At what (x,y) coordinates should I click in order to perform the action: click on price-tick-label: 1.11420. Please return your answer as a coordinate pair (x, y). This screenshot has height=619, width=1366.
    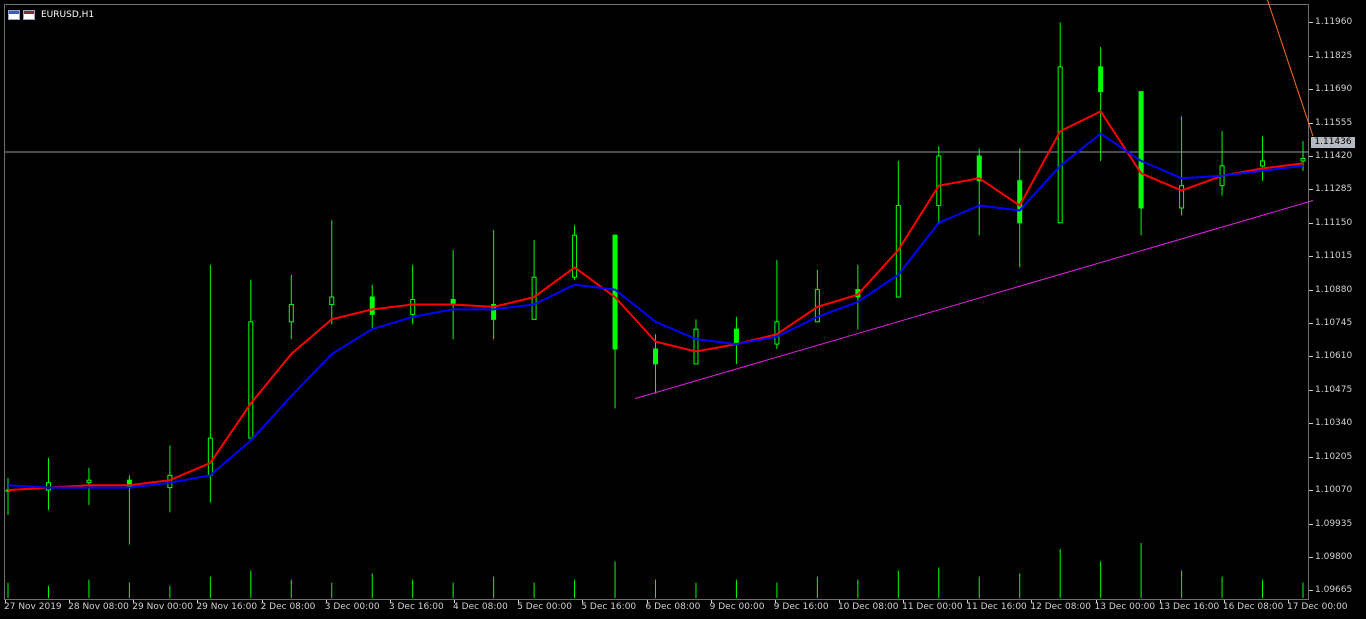
    Looking at the image, I should click on (1334, 155).